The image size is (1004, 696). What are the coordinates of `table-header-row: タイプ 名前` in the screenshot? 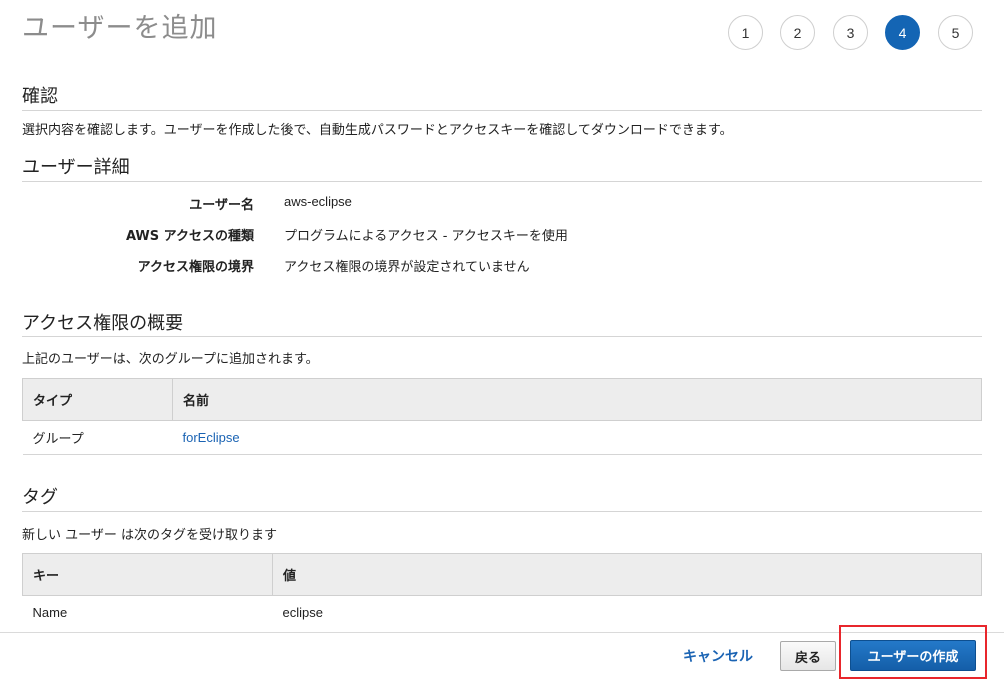 It's located at (502, 399).